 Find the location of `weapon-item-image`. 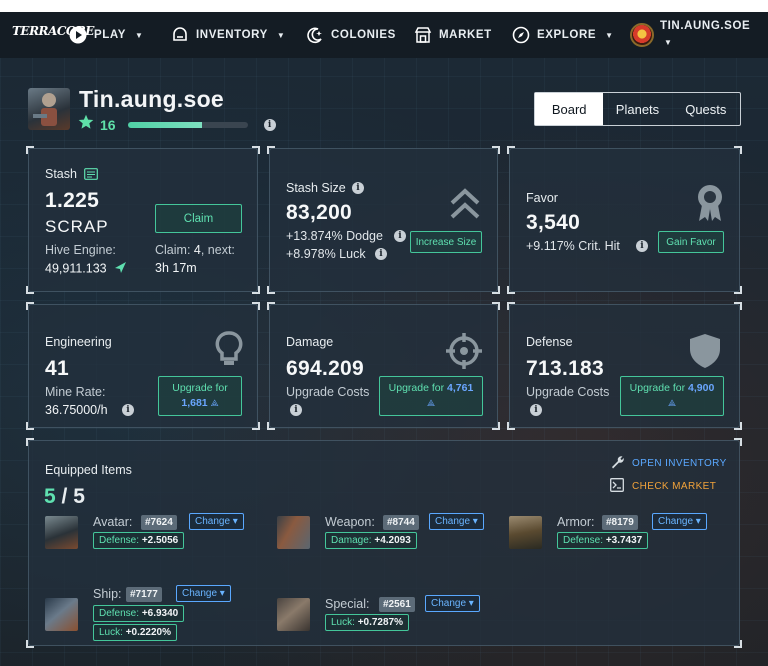

weapon-item-image is located at coordinates (293, 532).